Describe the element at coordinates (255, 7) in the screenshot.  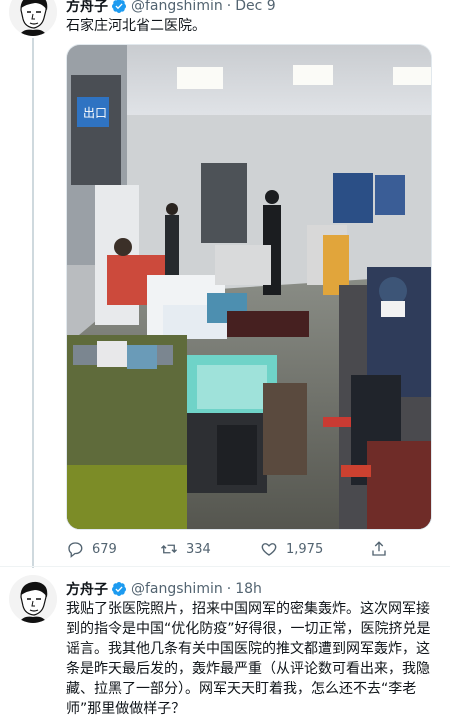
I see `tweet-date: Dec 9` at that location.